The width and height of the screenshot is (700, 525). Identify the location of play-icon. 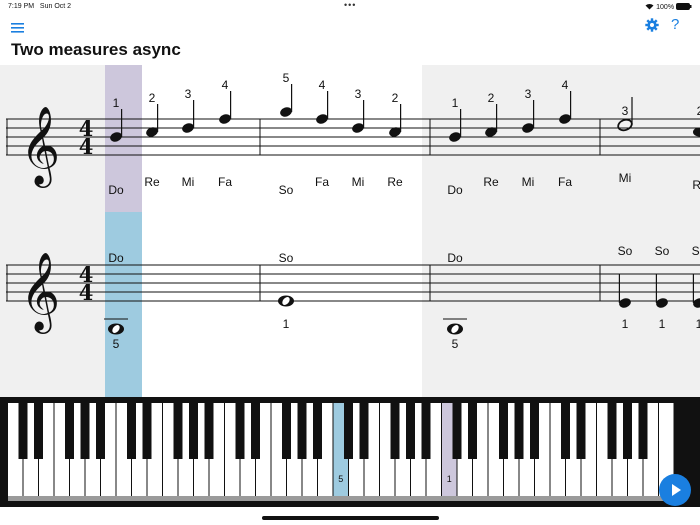
(676, 490).